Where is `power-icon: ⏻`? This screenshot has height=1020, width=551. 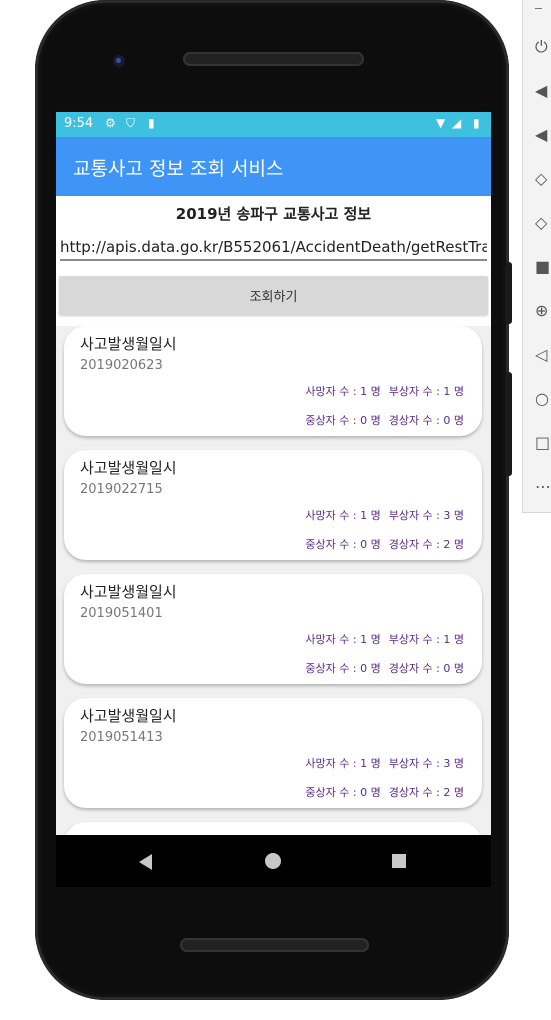
power-icon: ⏻ is located at coordinates (543, 47).